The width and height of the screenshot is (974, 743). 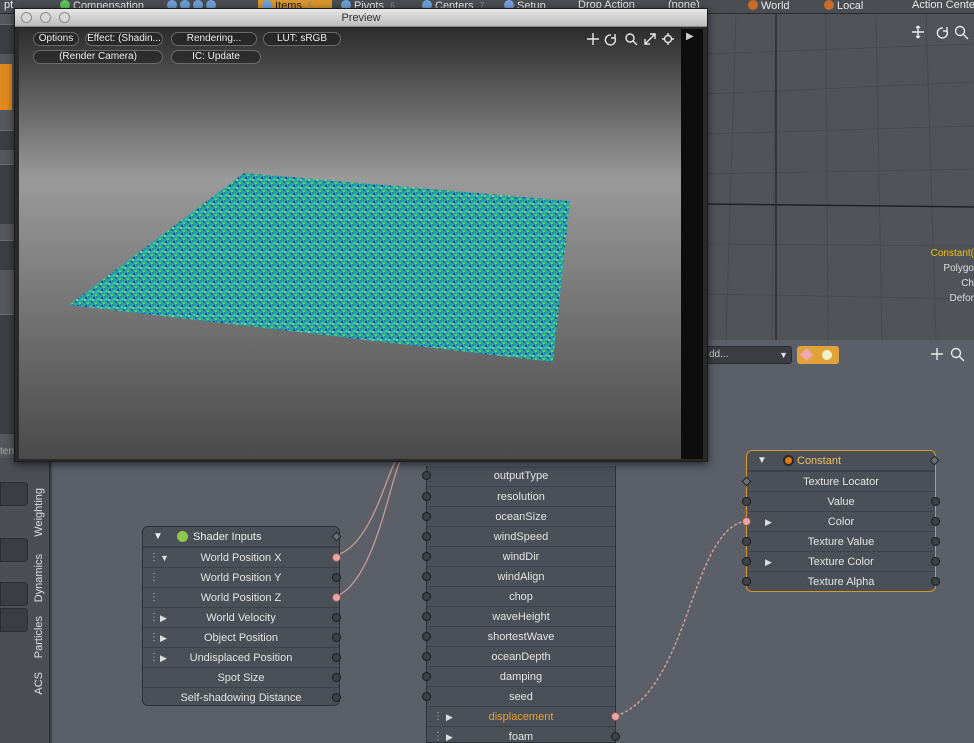 I want to click on node-row: ⋮ ▶ foam, so click(x=523, y=734).